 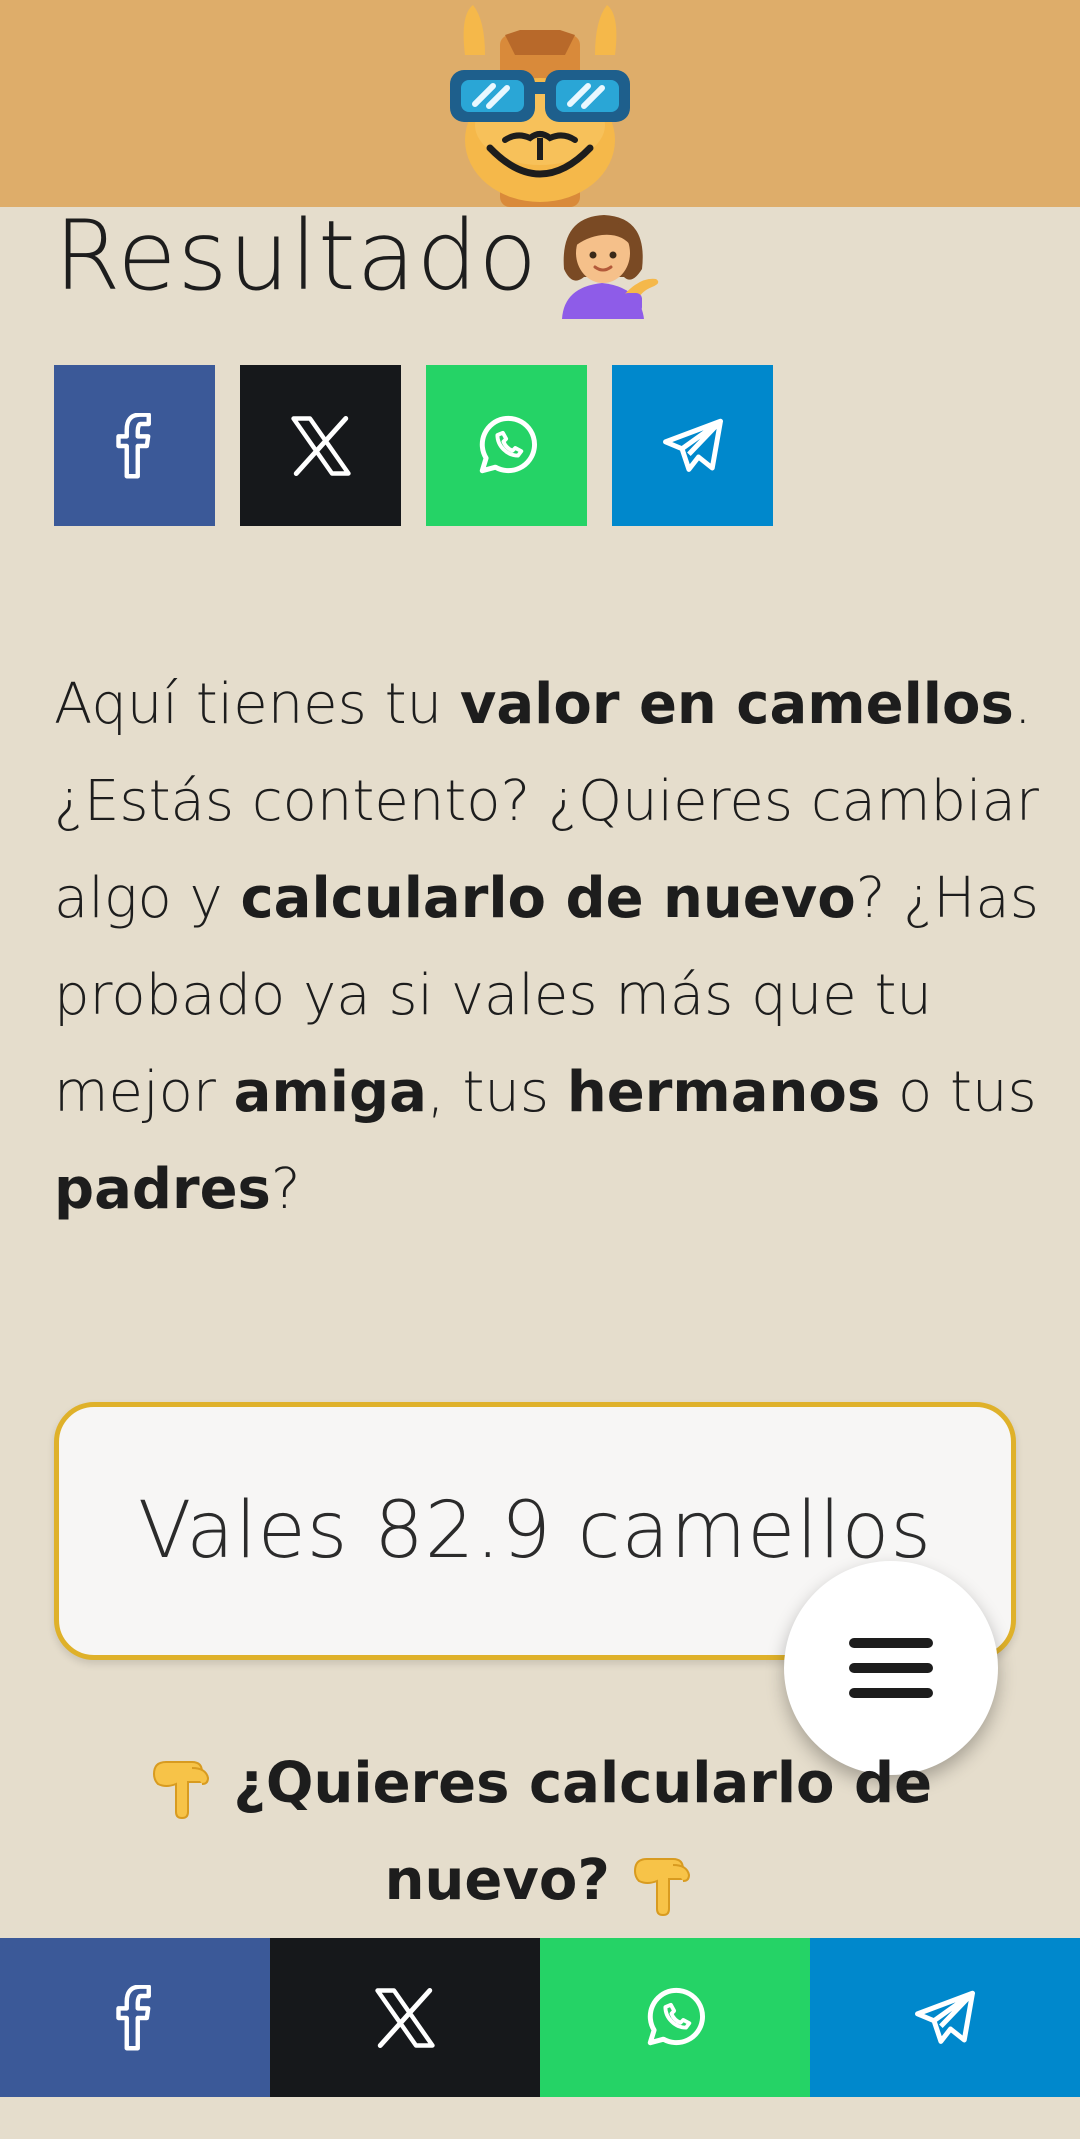 What do you see at coordinates (296, 256) in the screenshot?
I see `page-title-text: Resultado` at bounding box center [296, 256].